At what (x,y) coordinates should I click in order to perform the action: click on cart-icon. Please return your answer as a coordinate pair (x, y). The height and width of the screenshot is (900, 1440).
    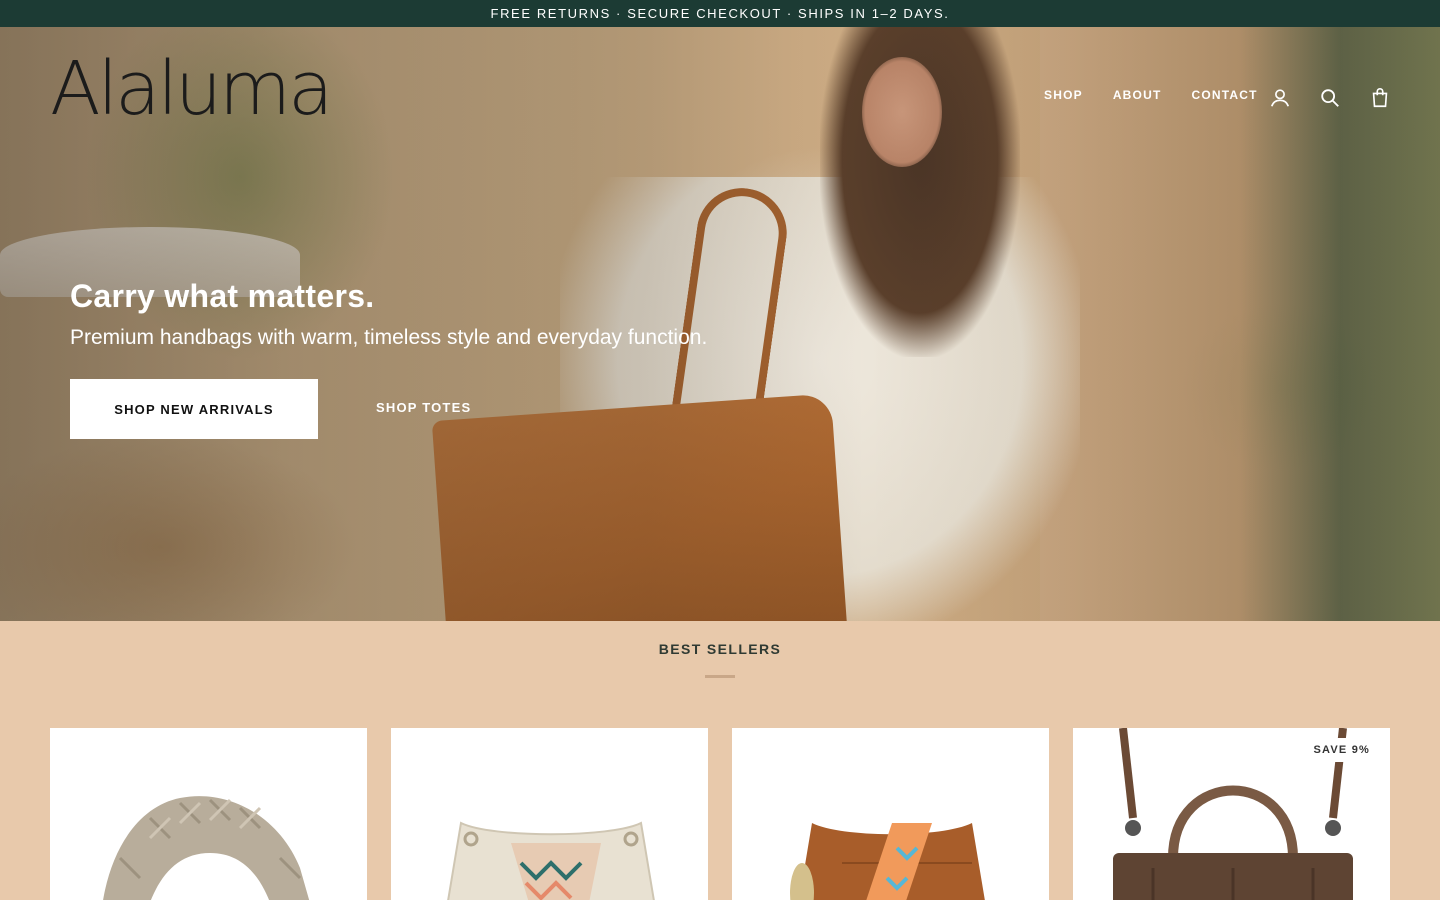
    Looking at the image, I should click on (1380, 98).